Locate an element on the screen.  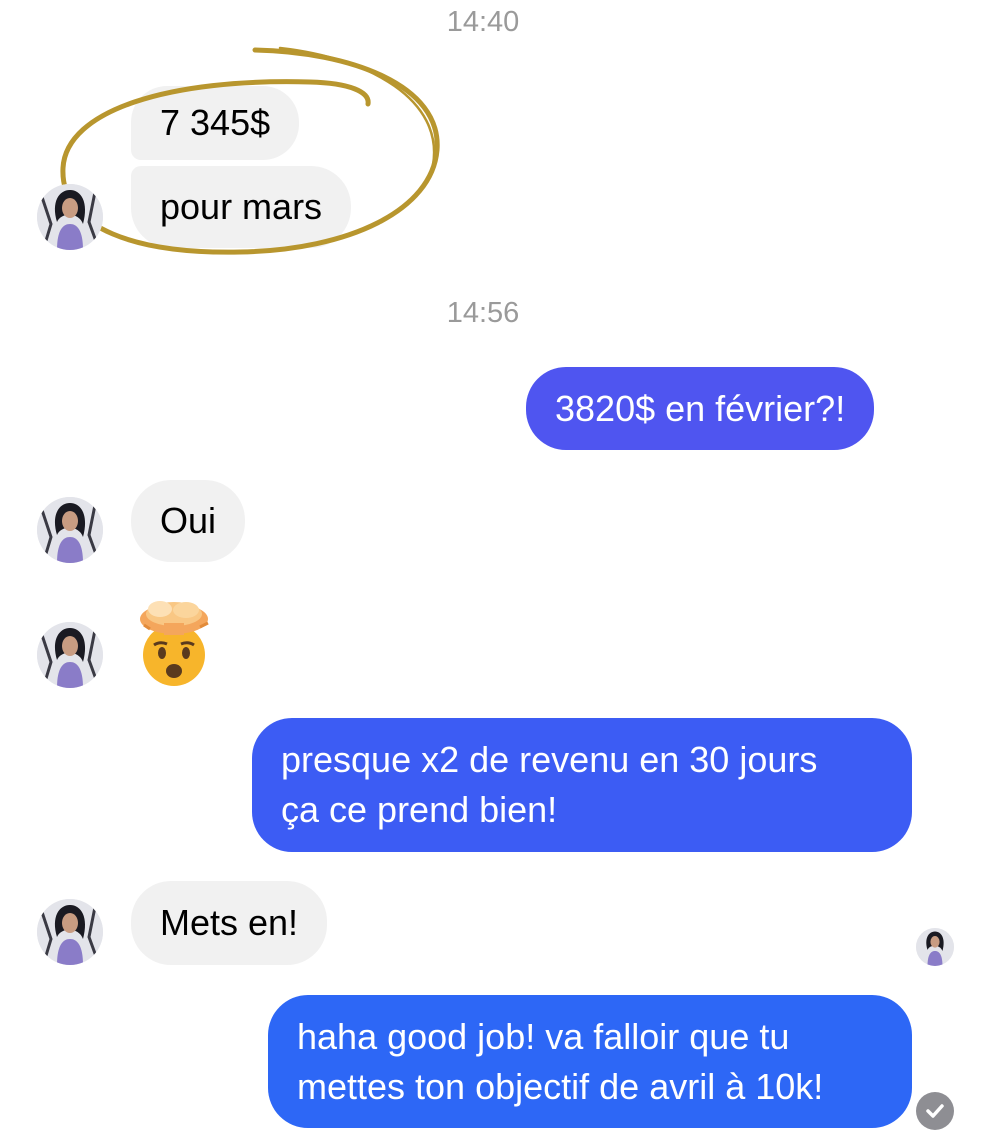
incoming-message: Mets en! is located at coordinates (229, 923).